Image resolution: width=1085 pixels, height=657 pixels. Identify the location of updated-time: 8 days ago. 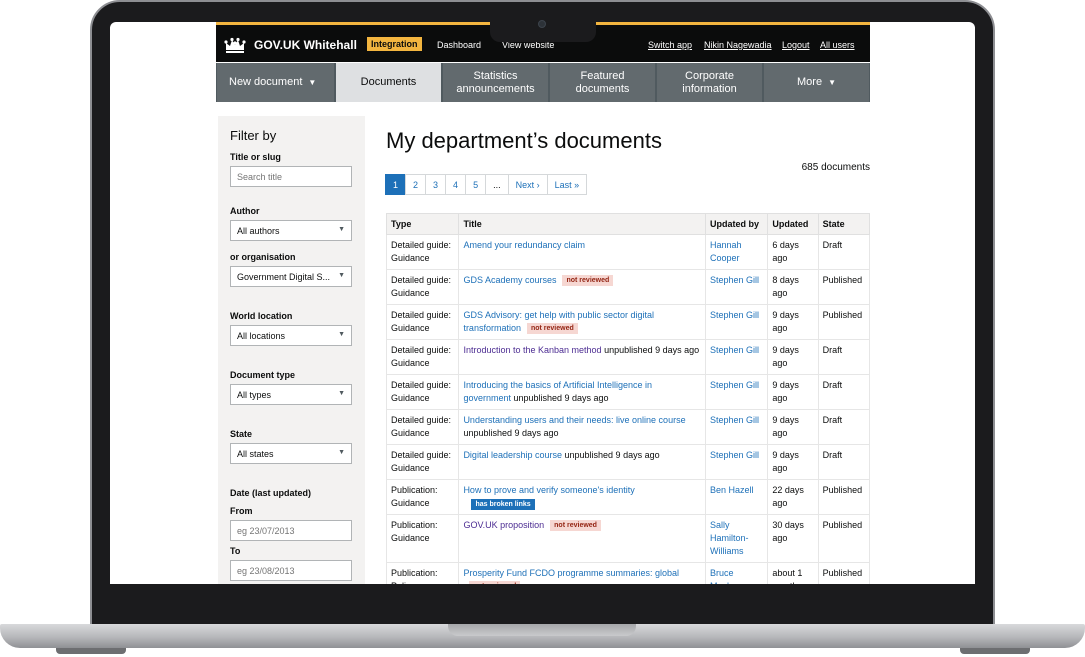
(785, 286).